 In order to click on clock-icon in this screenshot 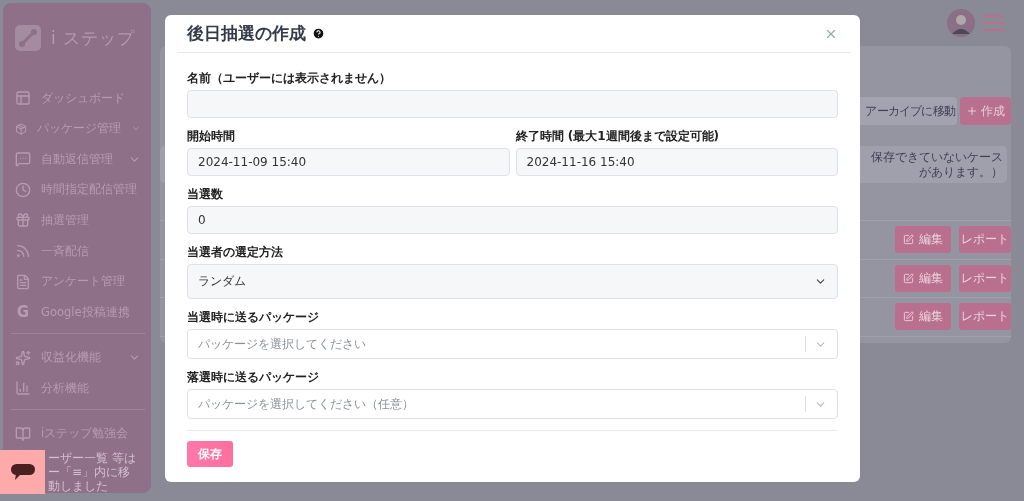, I will do `click(23, 189)`.